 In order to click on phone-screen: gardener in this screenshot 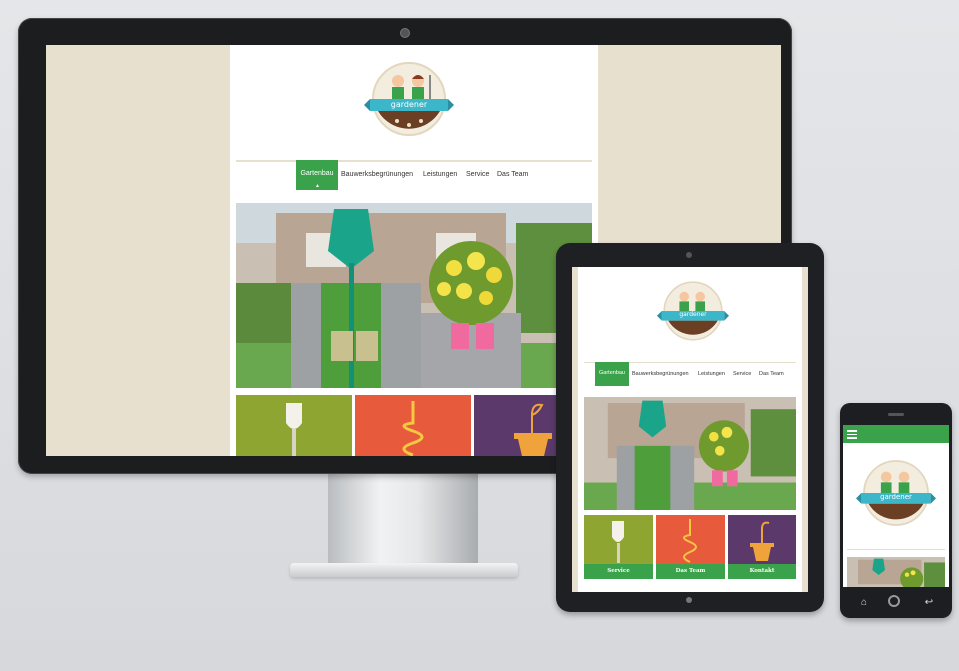, I will do `click(896, 506)`.